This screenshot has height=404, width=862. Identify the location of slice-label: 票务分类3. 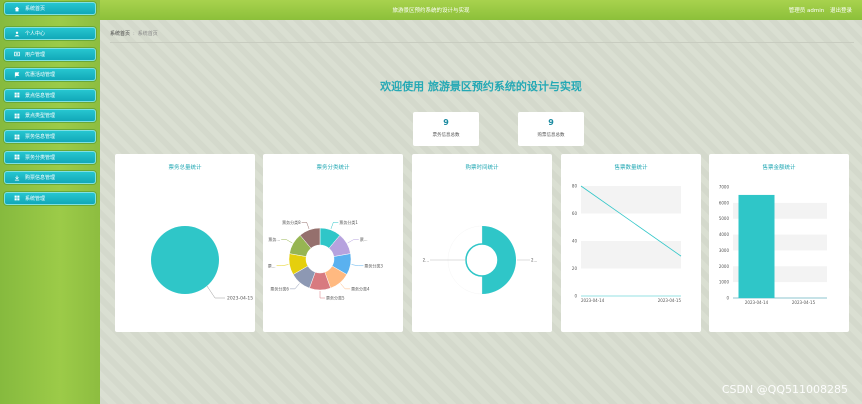
(373, 265).